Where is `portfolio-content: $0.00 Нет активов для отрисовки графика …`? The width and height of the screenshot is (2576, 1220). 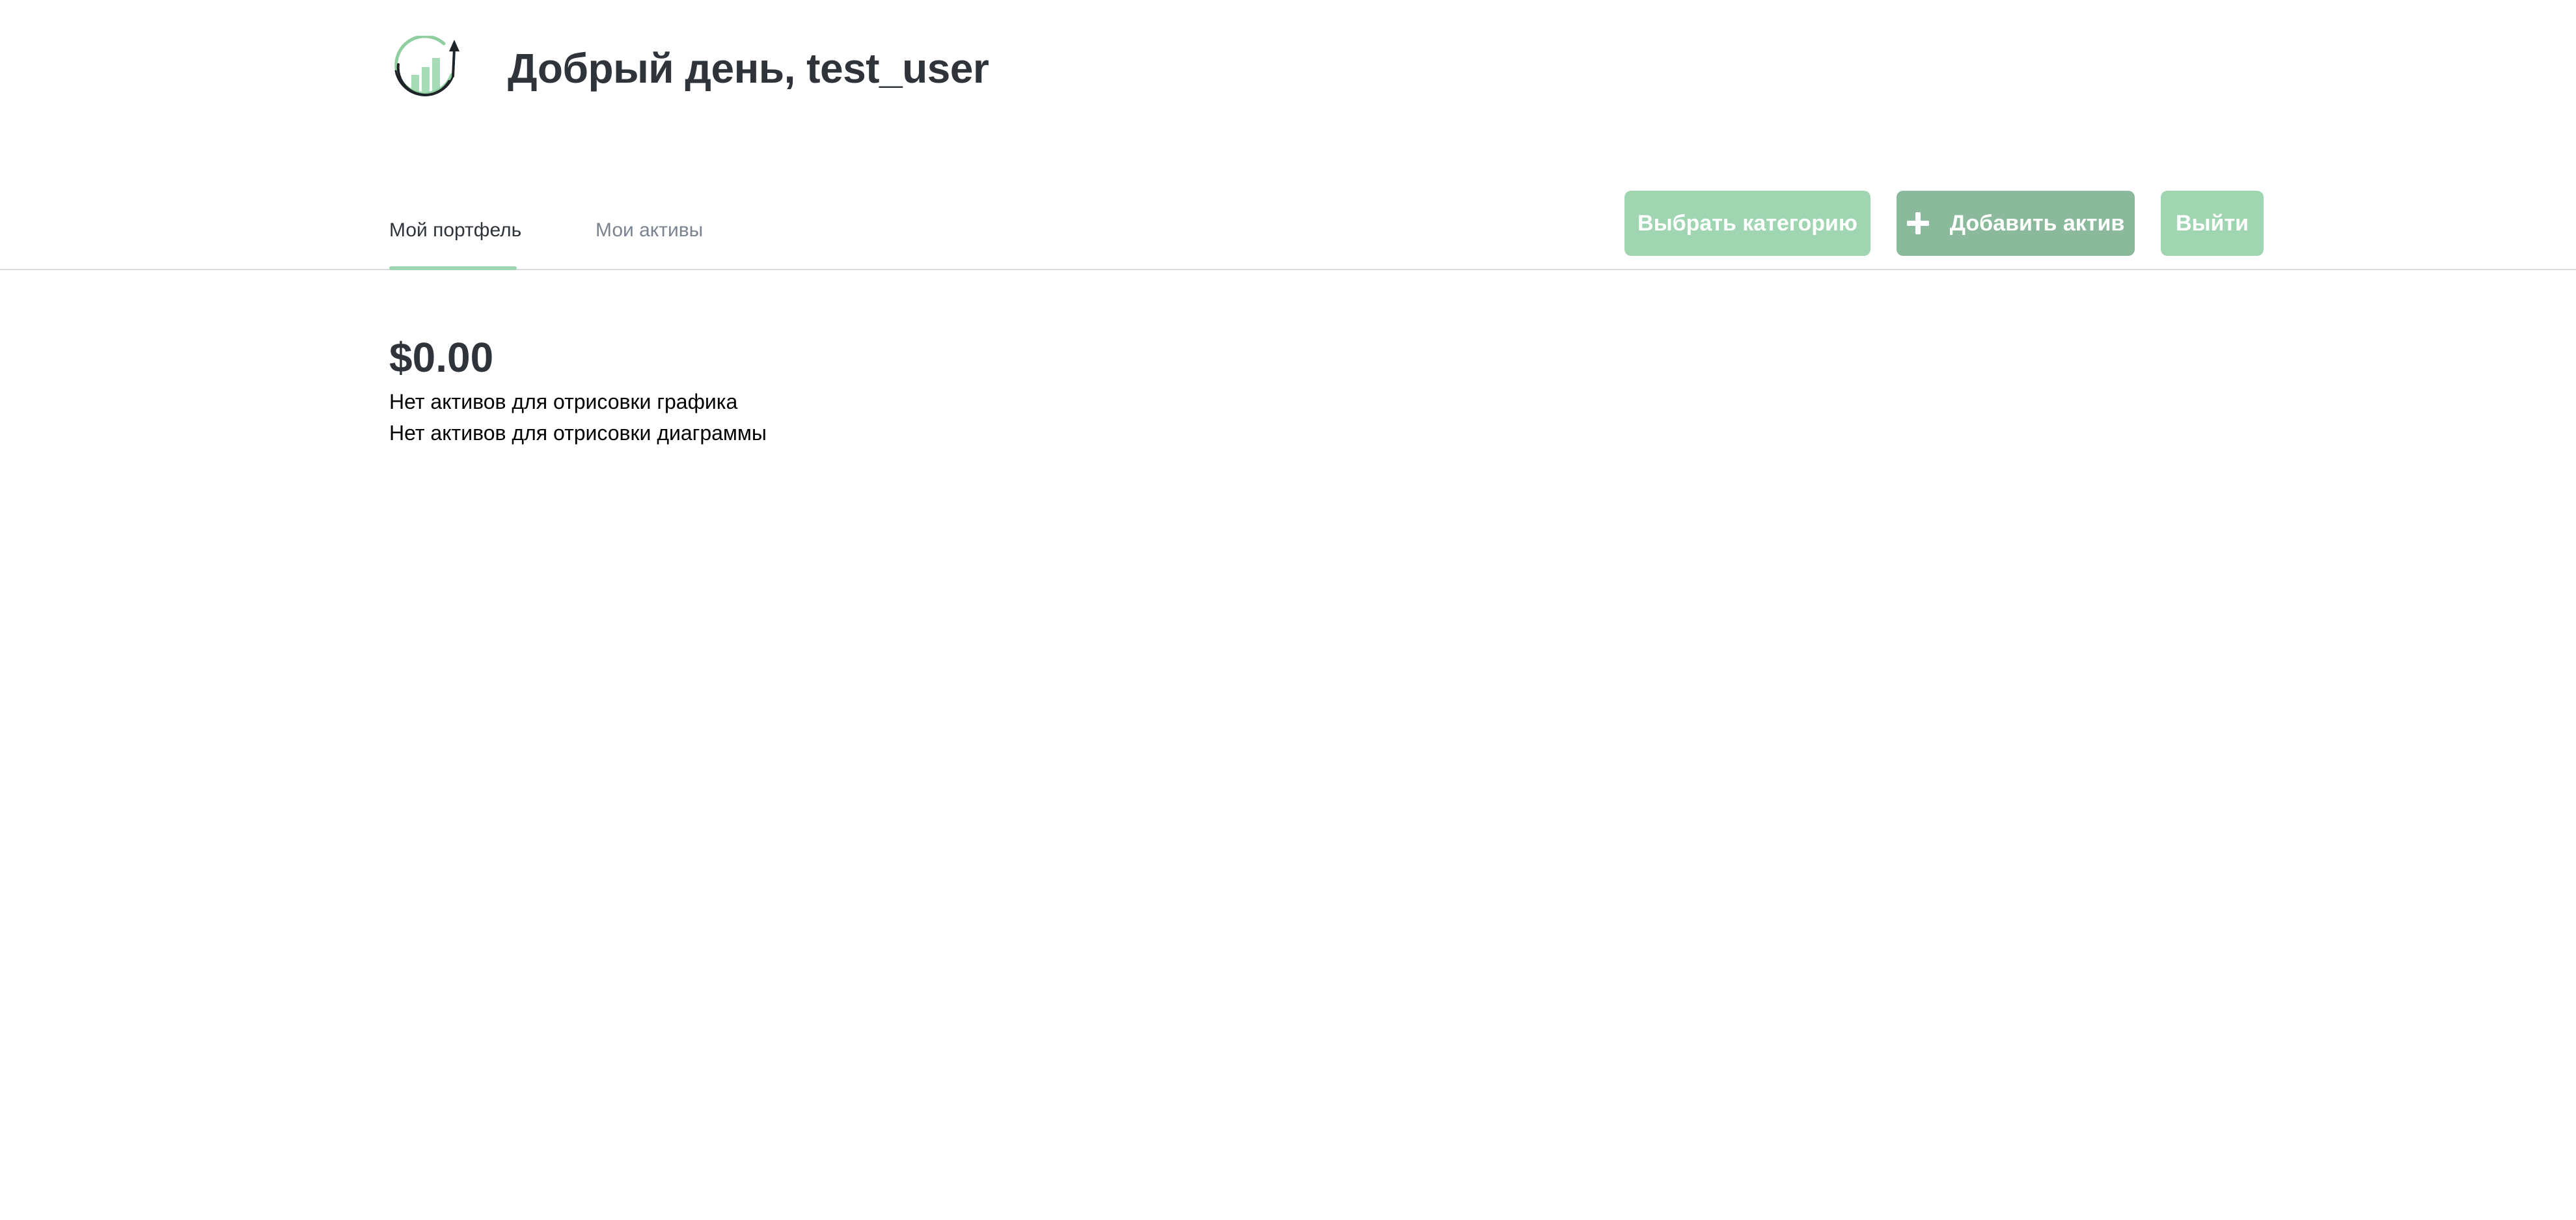
portfolio-content: $0.00 Нет активов для отрисовки графика … is located at coordinates (578, 389).